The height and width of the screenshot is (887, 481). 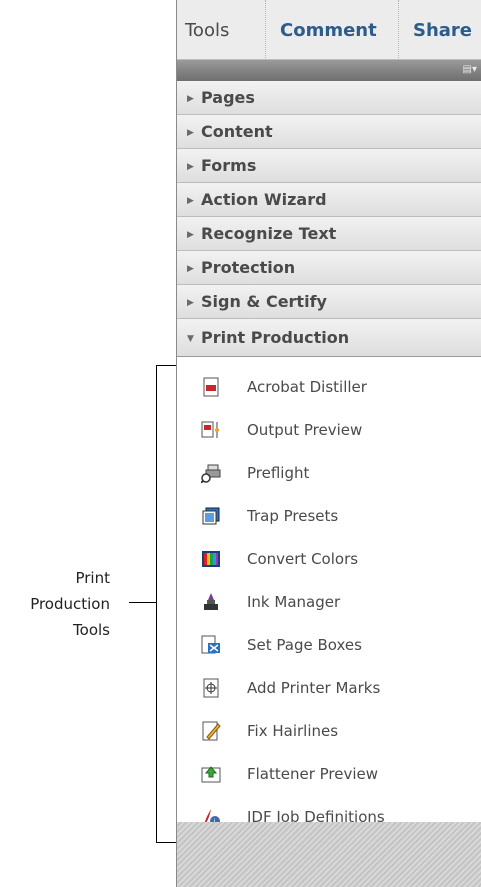 I want to click on ink-manager-icon, so click(x=211, y=601).